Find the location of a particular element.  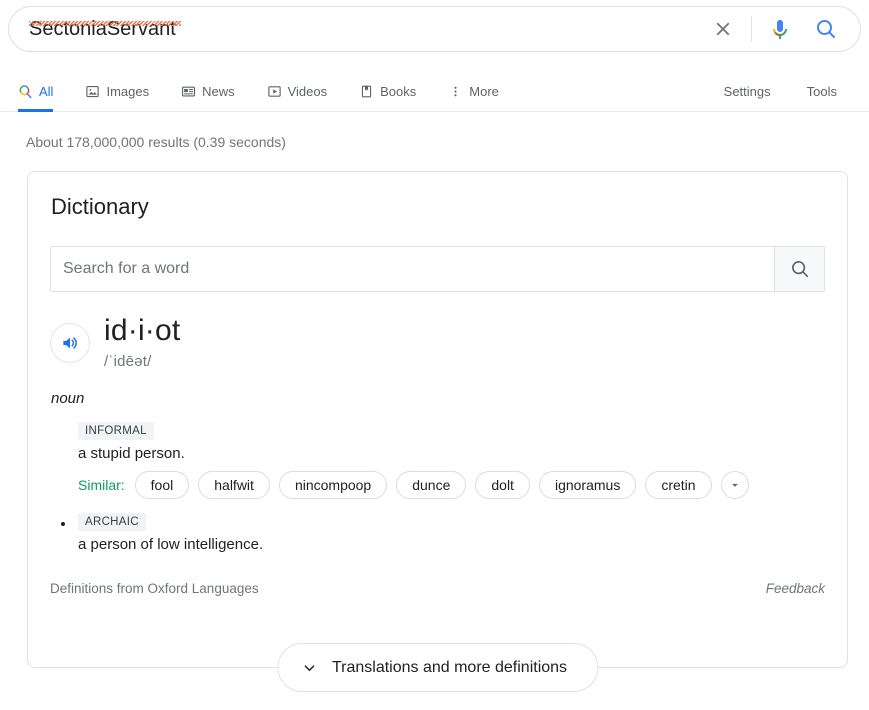

tab-videos-label: Videos is located at coordinates (307, 91).